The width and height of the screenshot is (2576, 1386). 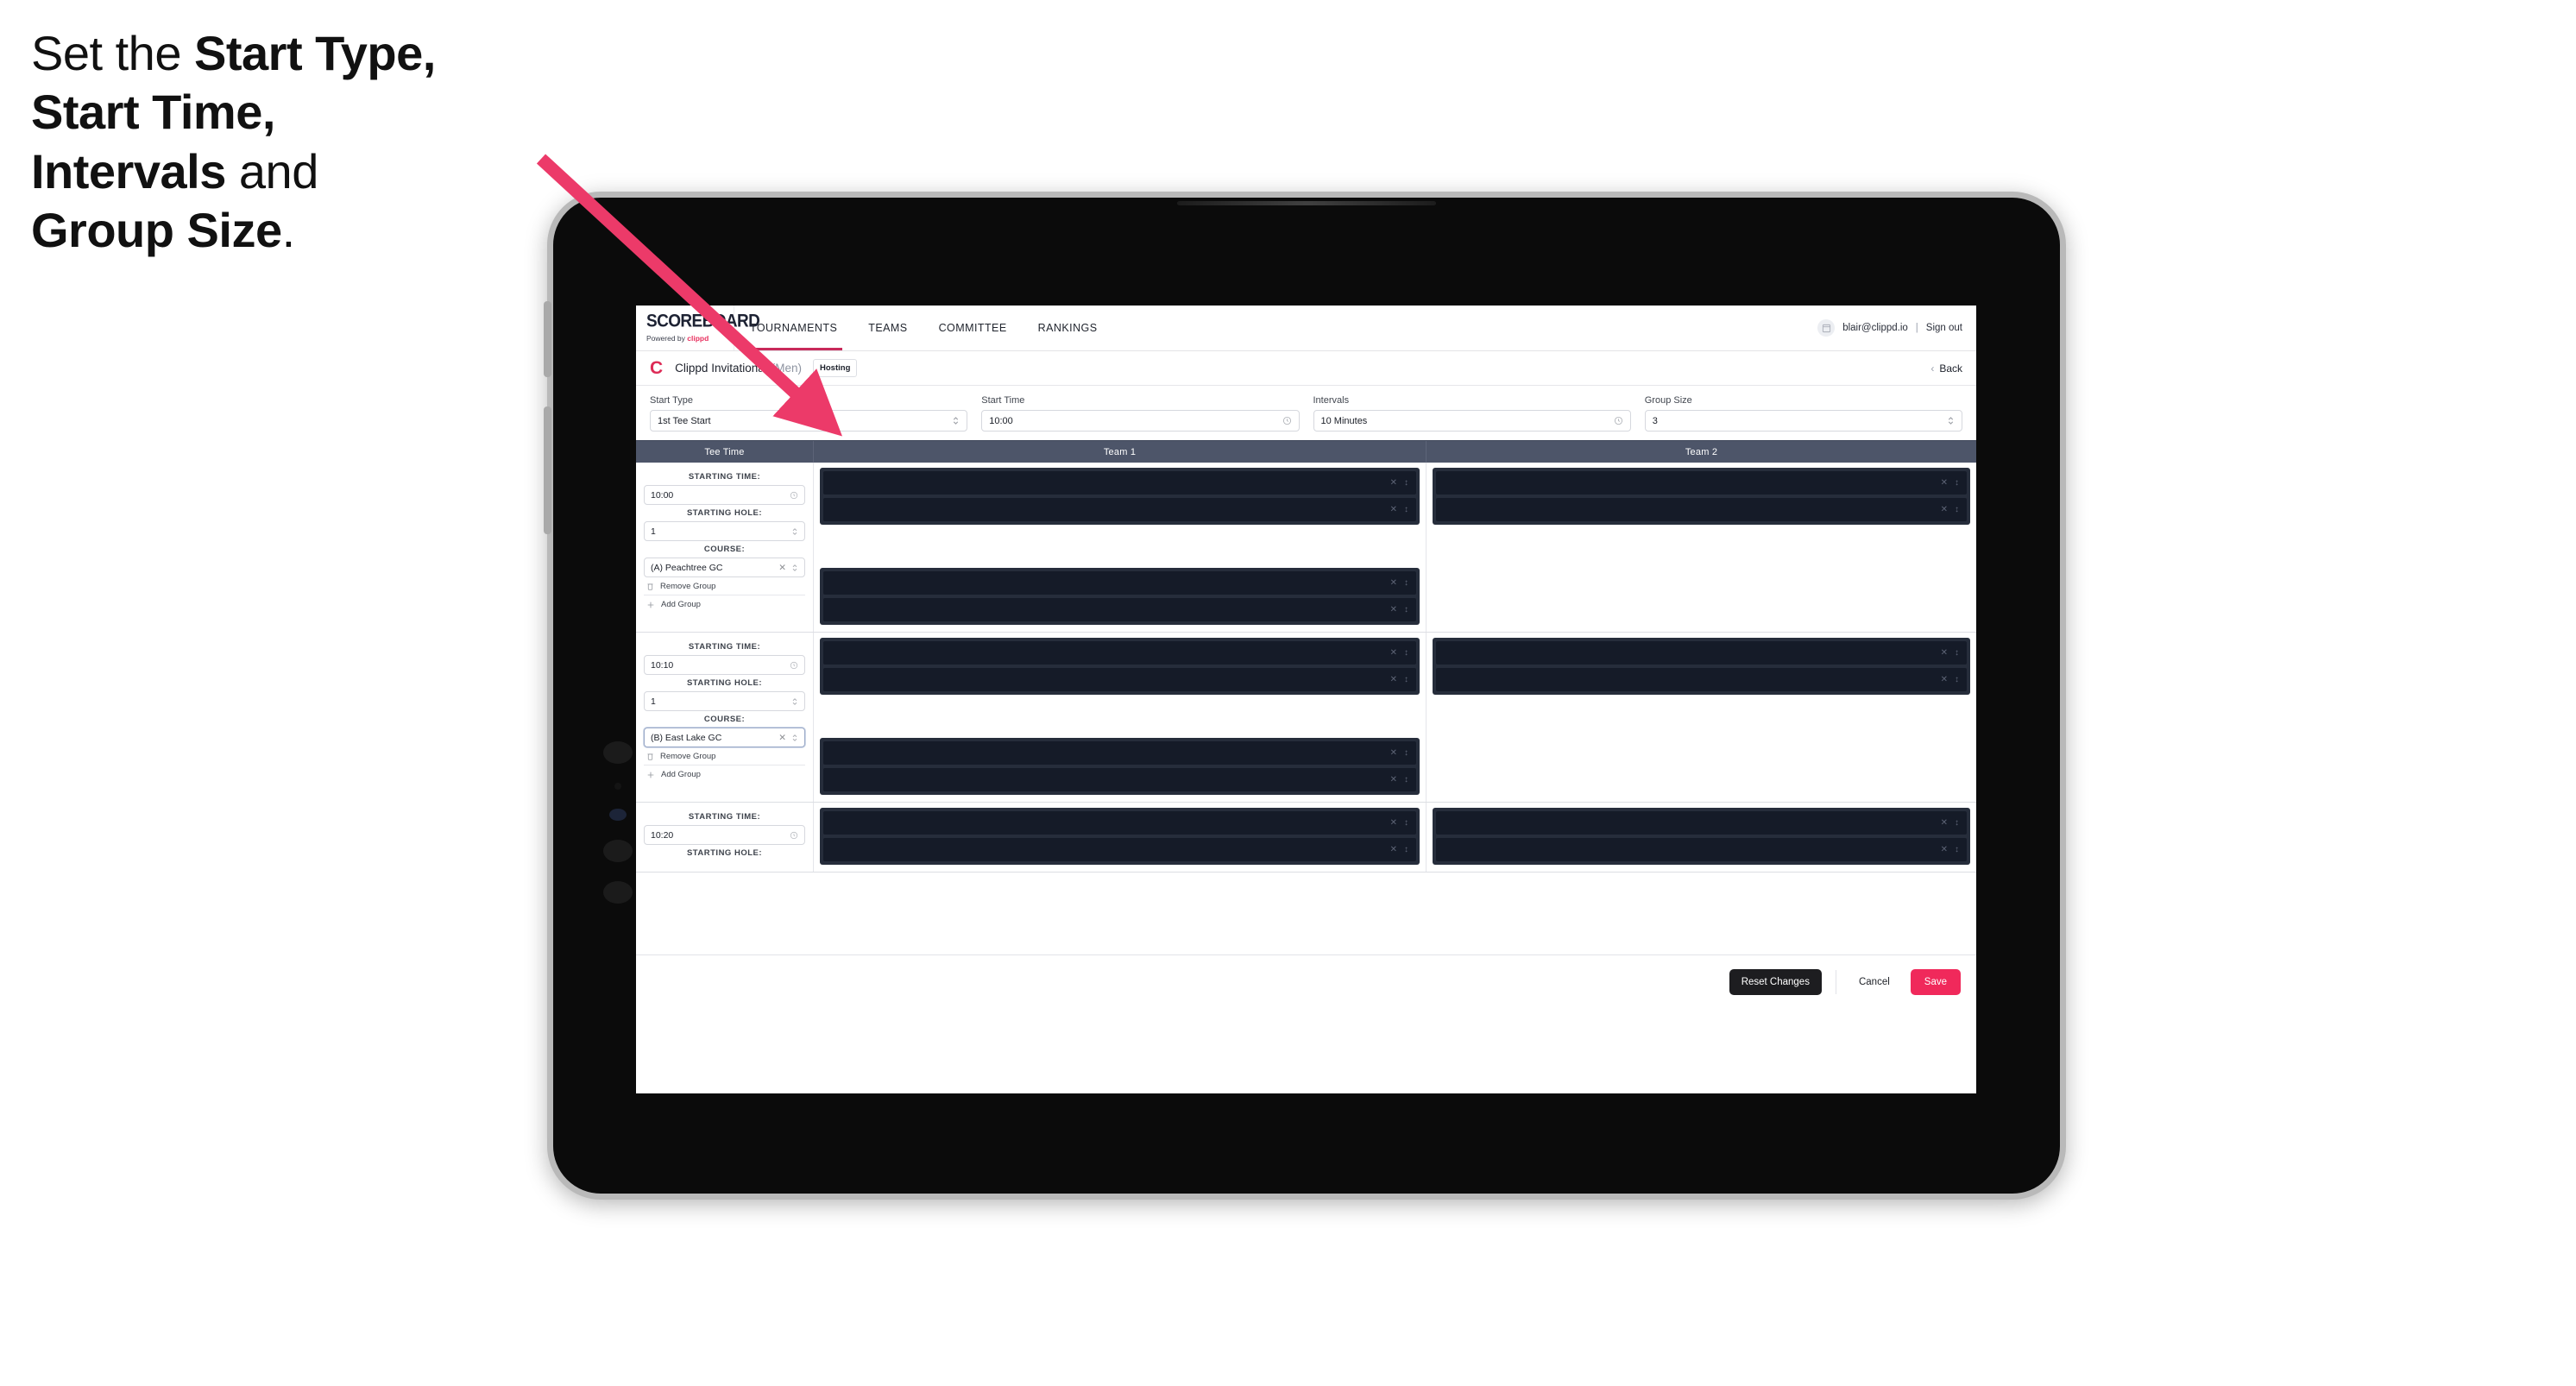 I want to click on plus-icon, so click(x=650, y=605).